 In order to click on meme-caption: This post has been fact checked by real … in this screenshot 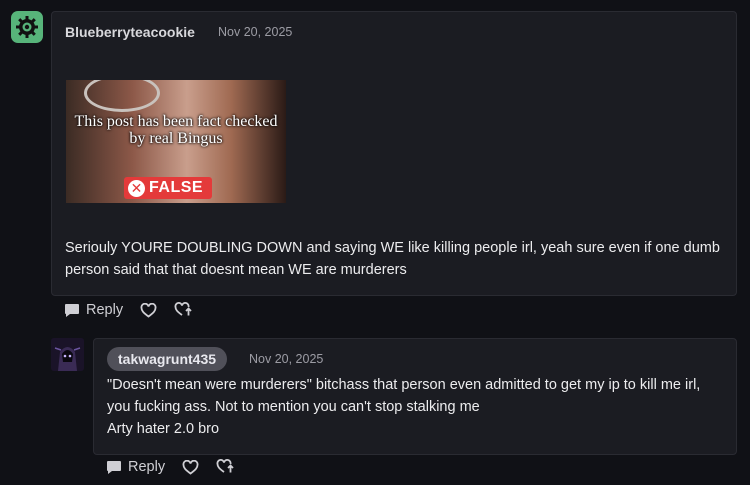, I will do `click(176, 130)`.